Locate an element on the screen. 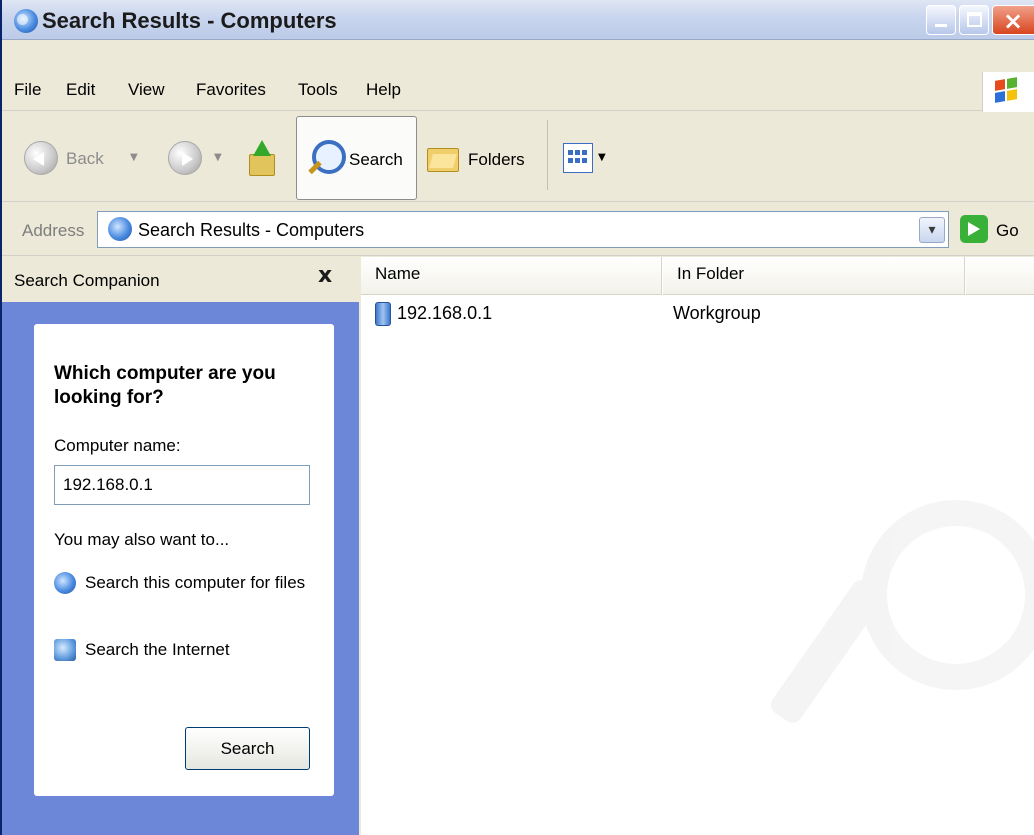 The image size is (1034, 835). back-arrow-icon is located at coordinates (41, 158).